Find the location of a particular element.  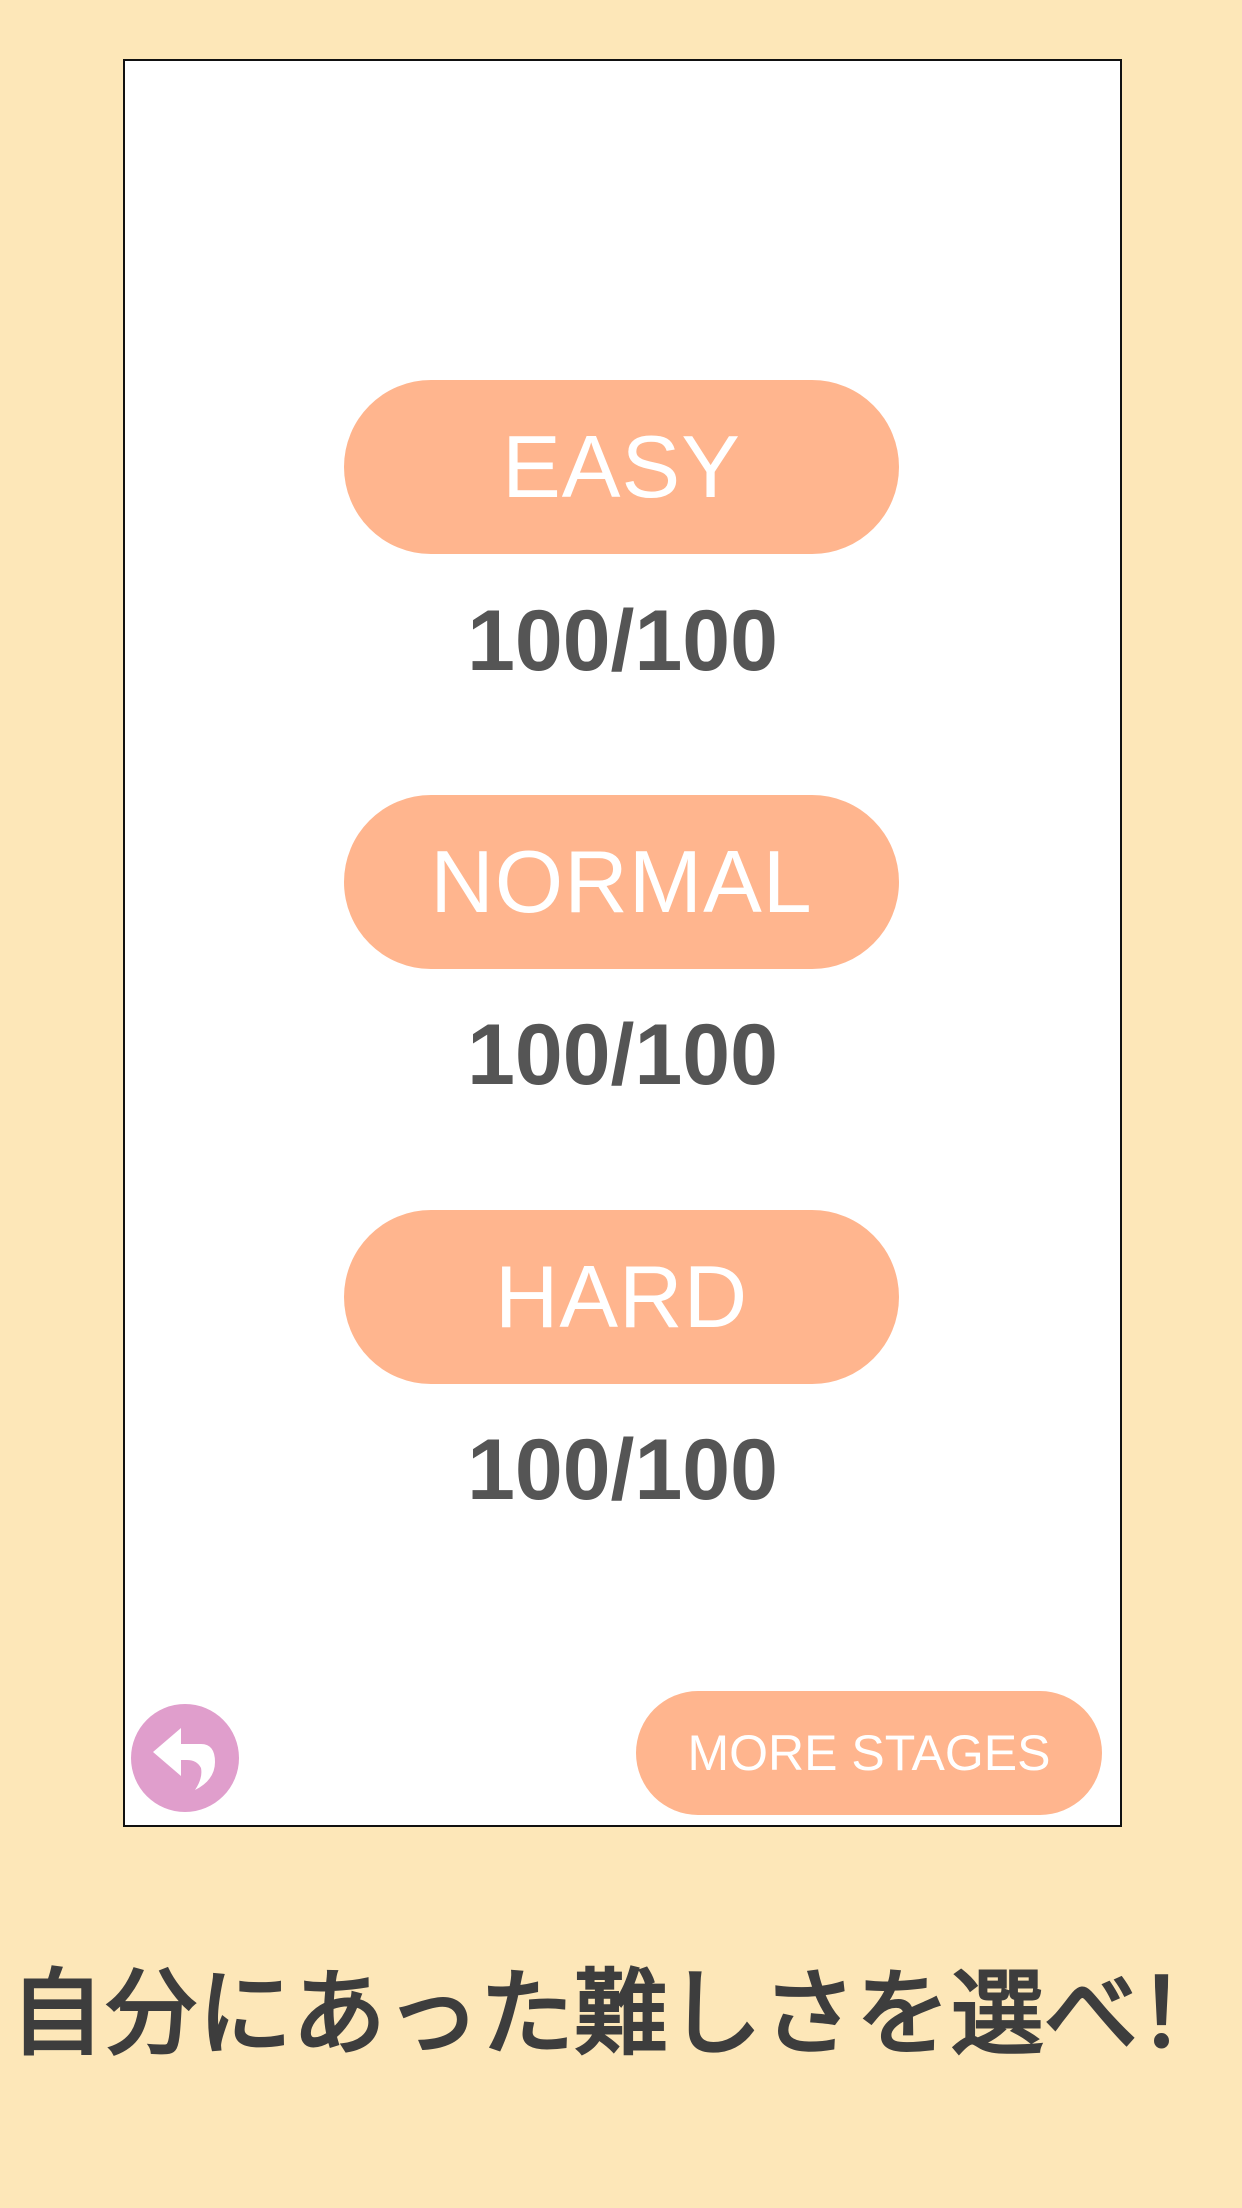

more-stages-button: MORE STAGES is located at coordinates (869, 1753).